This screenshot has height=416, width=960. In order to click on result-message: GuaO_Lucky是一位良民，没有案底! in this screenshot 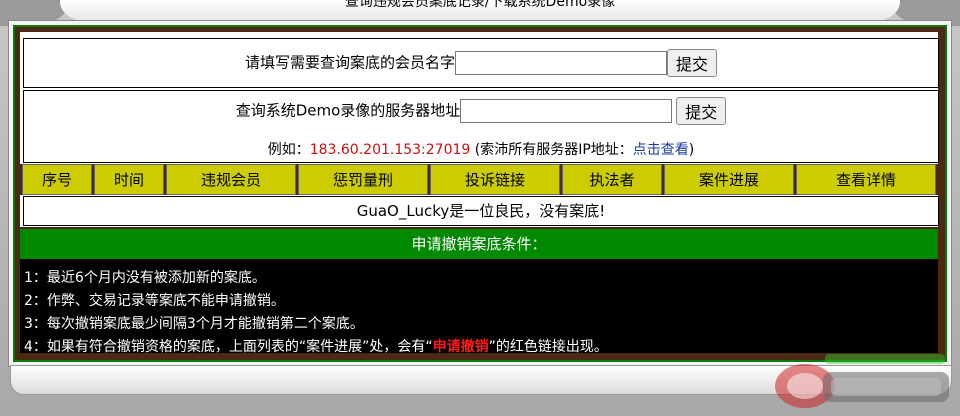, I will do `click(481, 211)`.